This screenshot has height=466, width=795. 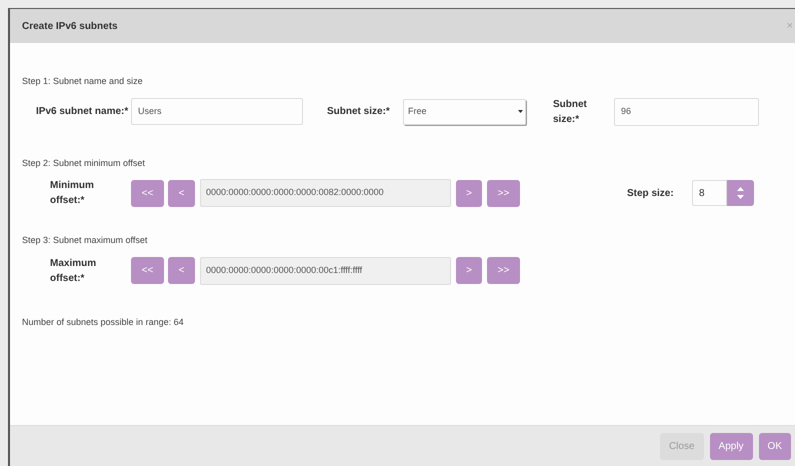 What do you see at coordinates (103, 322) in the screenshot?
I see `subnet-count-text: Number of subnets possible in range: 64` at bounding box center [103, 322].